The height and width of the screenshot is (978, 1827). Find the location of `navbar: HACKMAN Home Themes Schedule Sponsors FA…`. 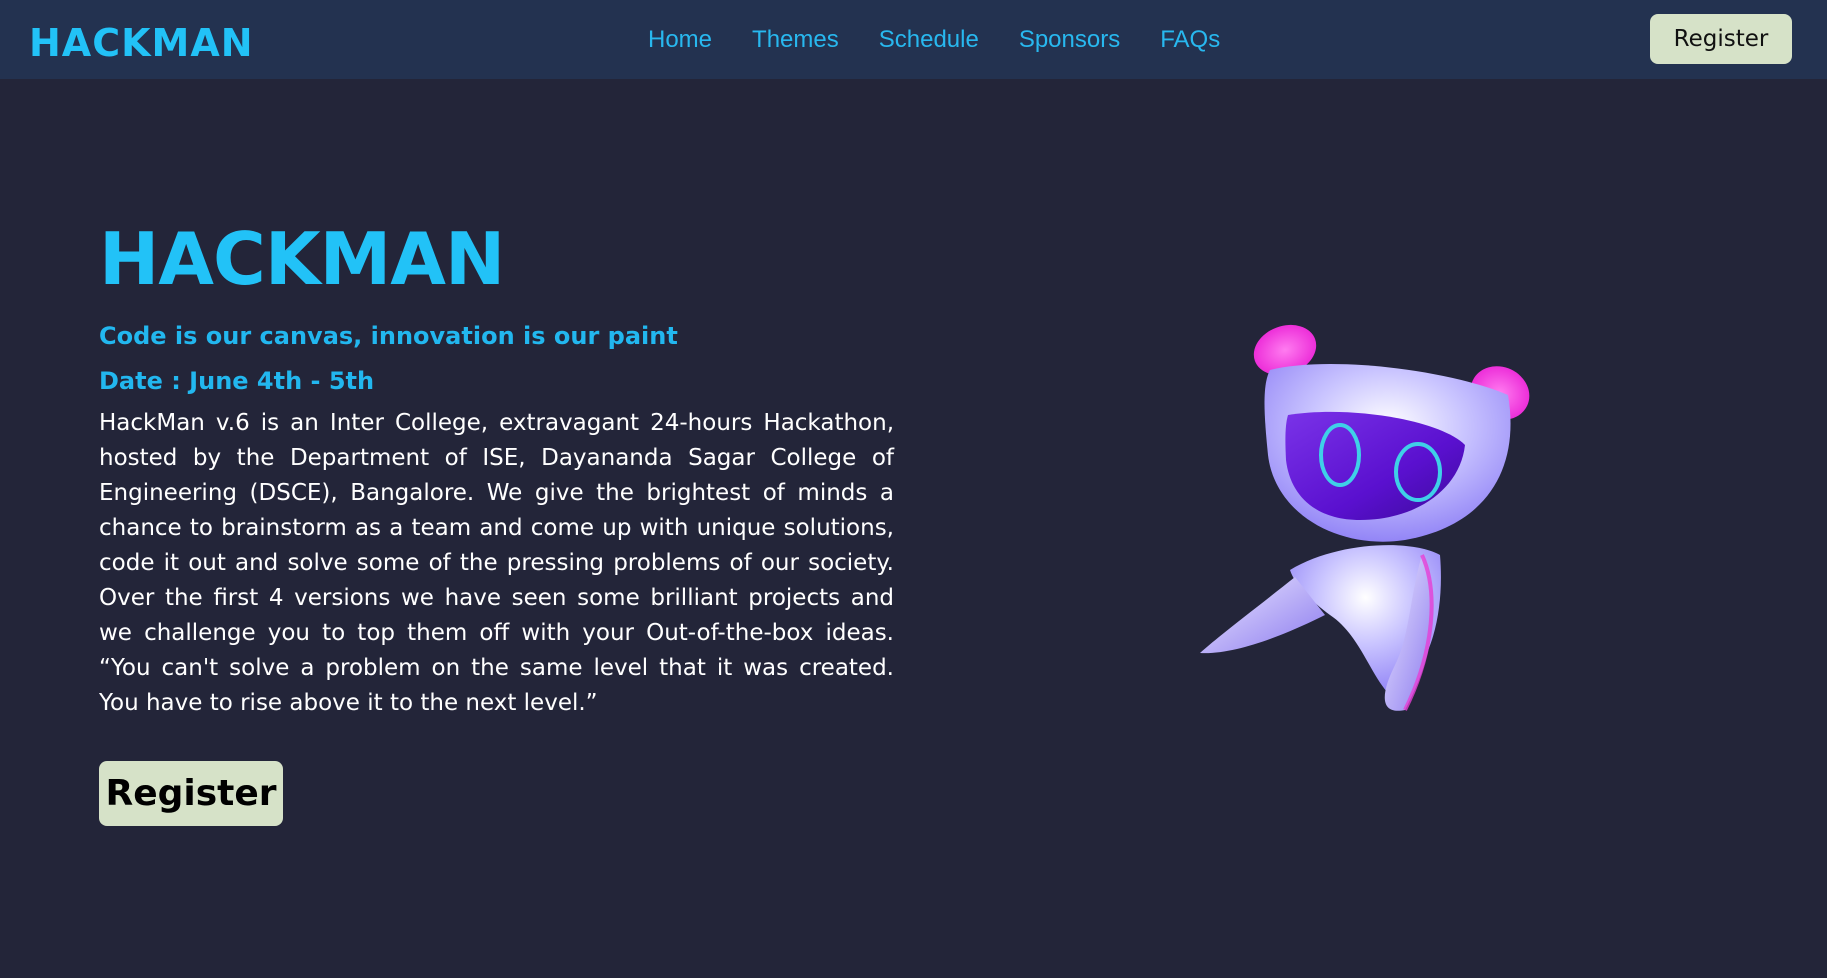

navbar: HACKMAN Home Themes Schedule Sponsors FA… is located at coordinates (913, 39).